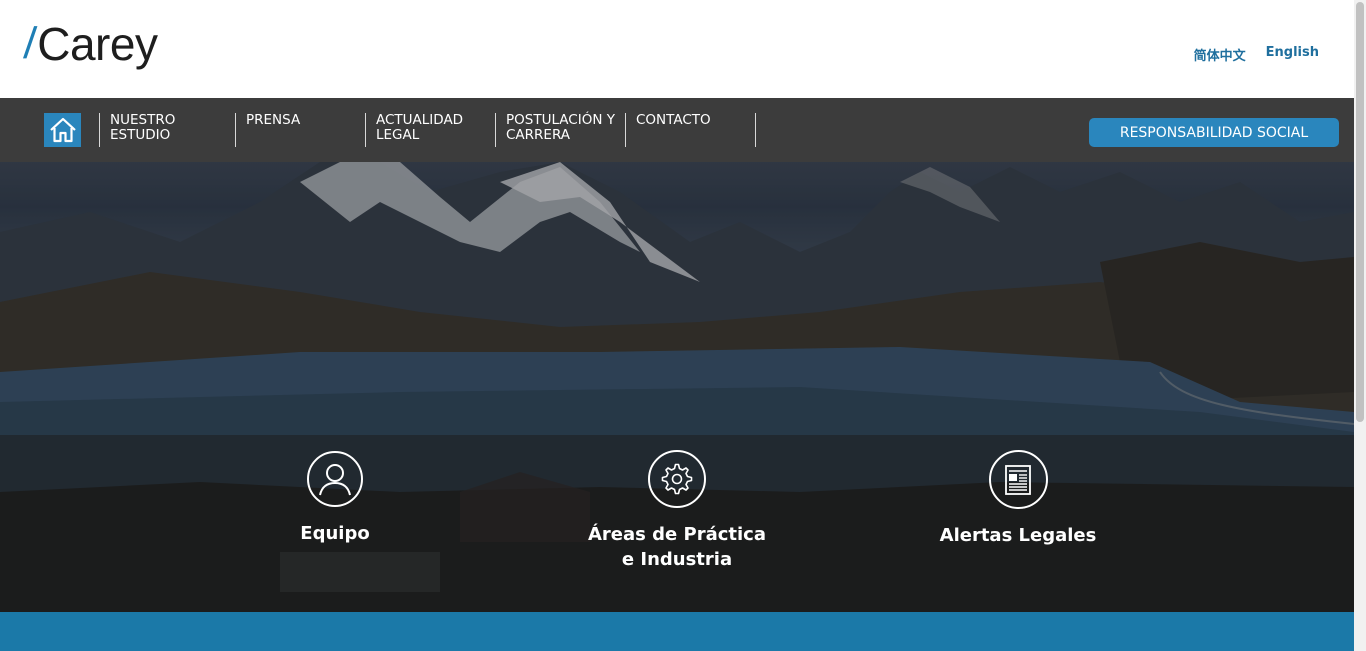  Describe the element at coordinates (1360, 212) in the screenshot. I see `scrollbar-thumb` at that location.